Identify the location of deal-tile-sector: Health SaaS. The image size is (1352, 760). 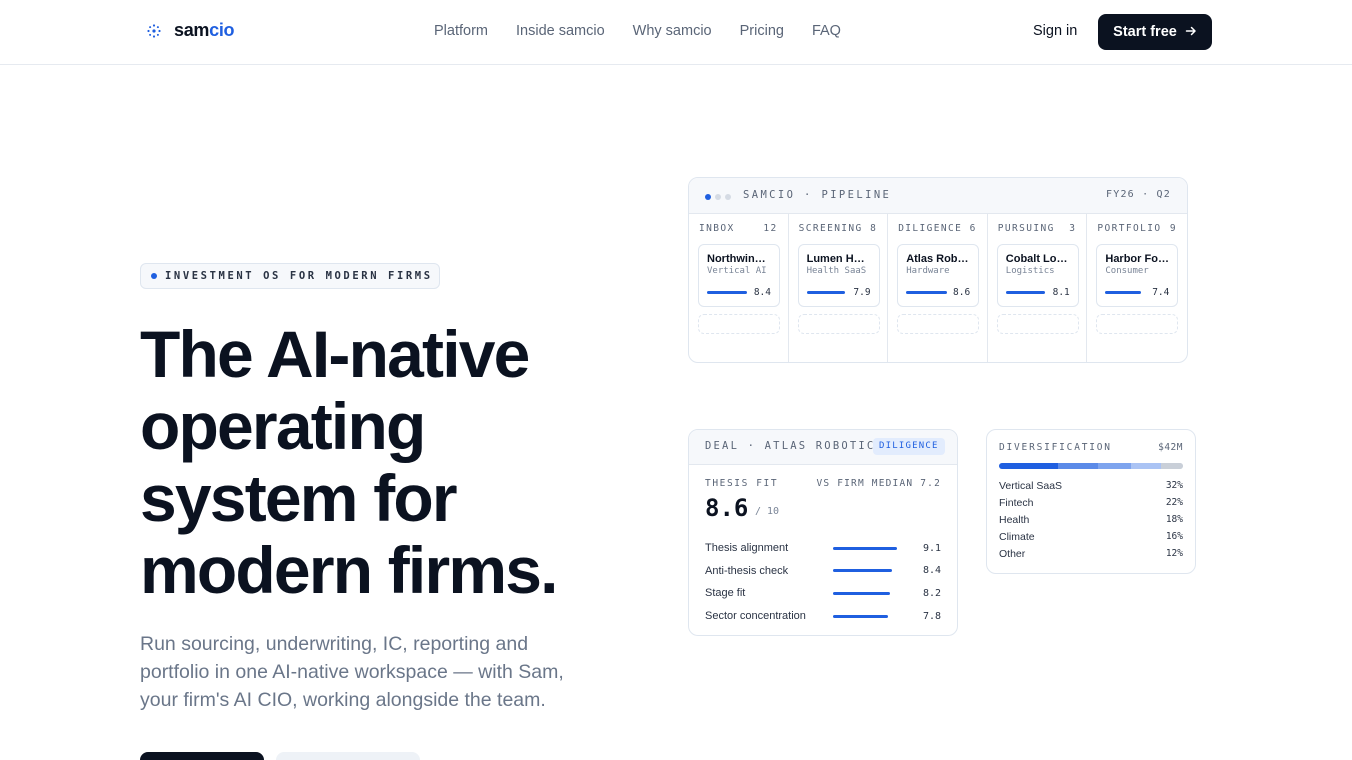
(836, 271).